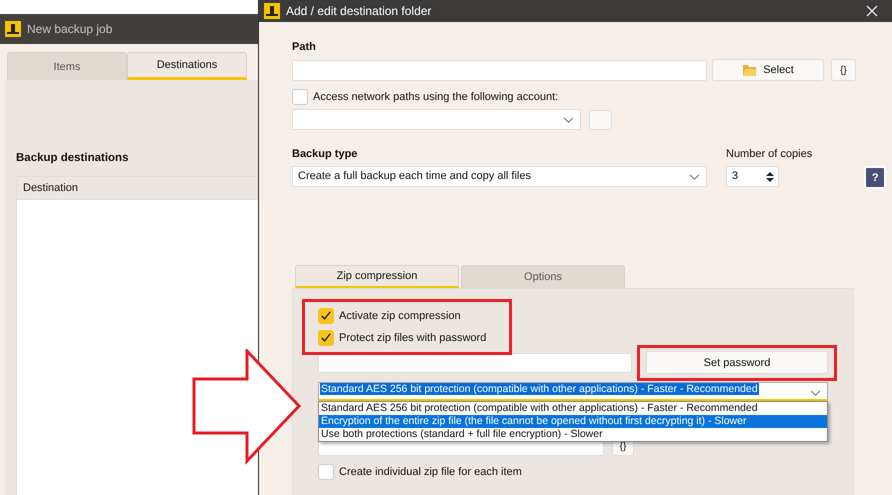 The width and height of the screenshot is (892, 495). I want to click on close-icon, so click(872, 11).